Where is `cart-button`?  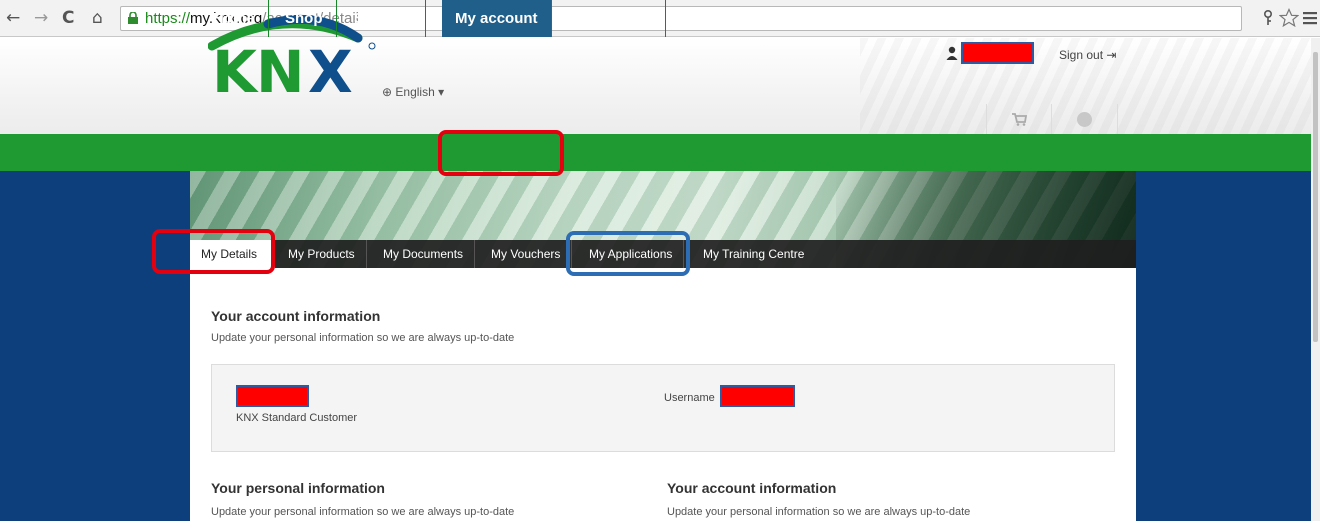 cart-button is located at coordinates (1019, 119).